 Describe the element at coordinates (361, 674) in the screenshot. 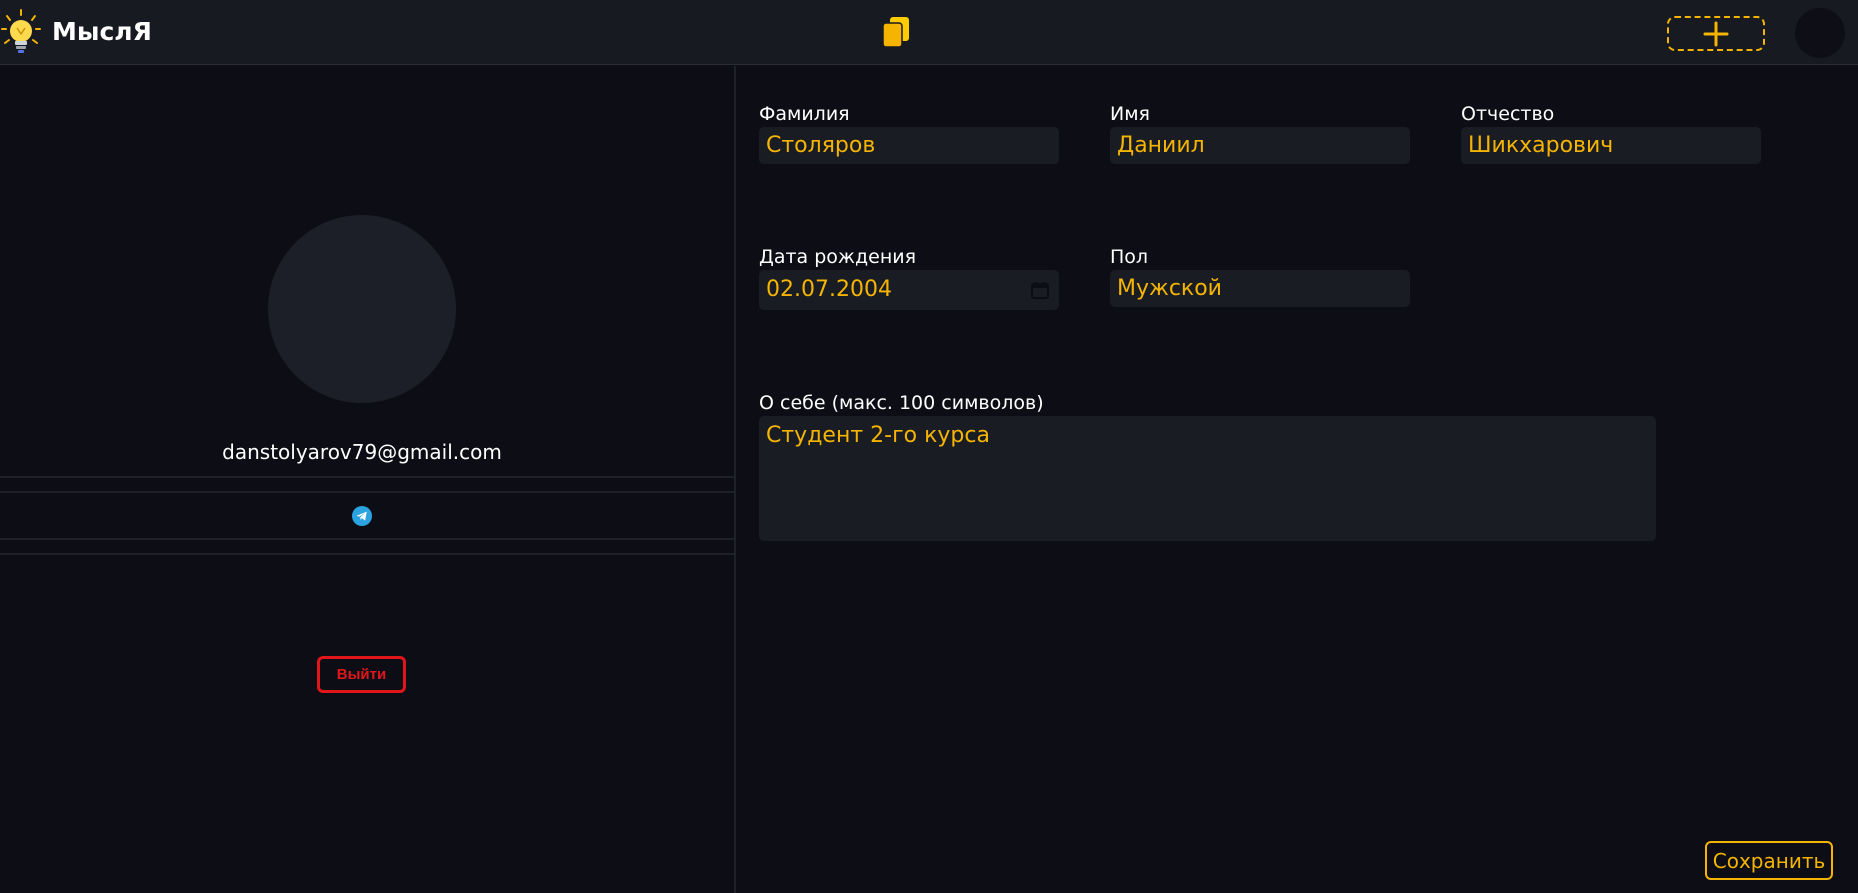

I see `logout-button: Выйти` at that location.